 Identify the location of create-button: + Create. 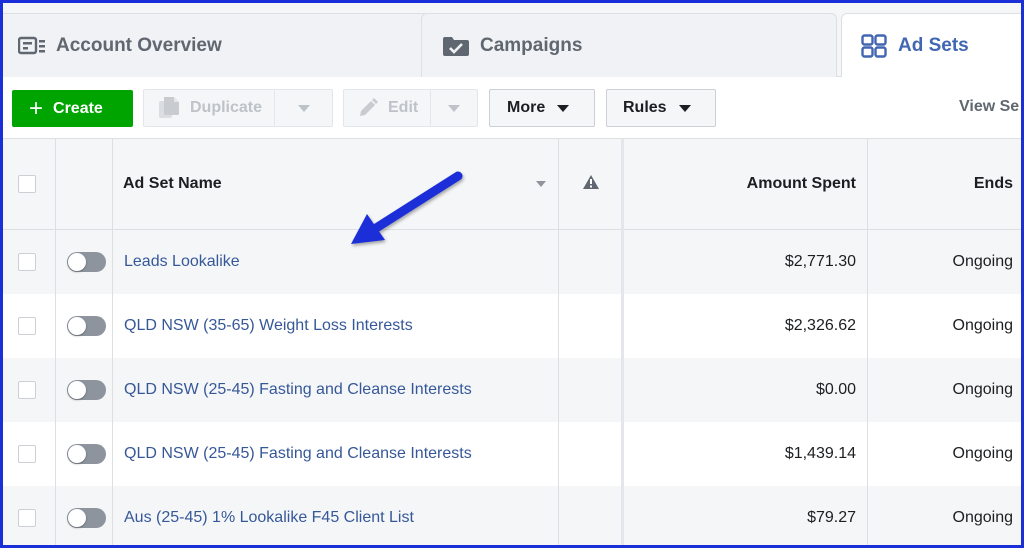
(72, 108).